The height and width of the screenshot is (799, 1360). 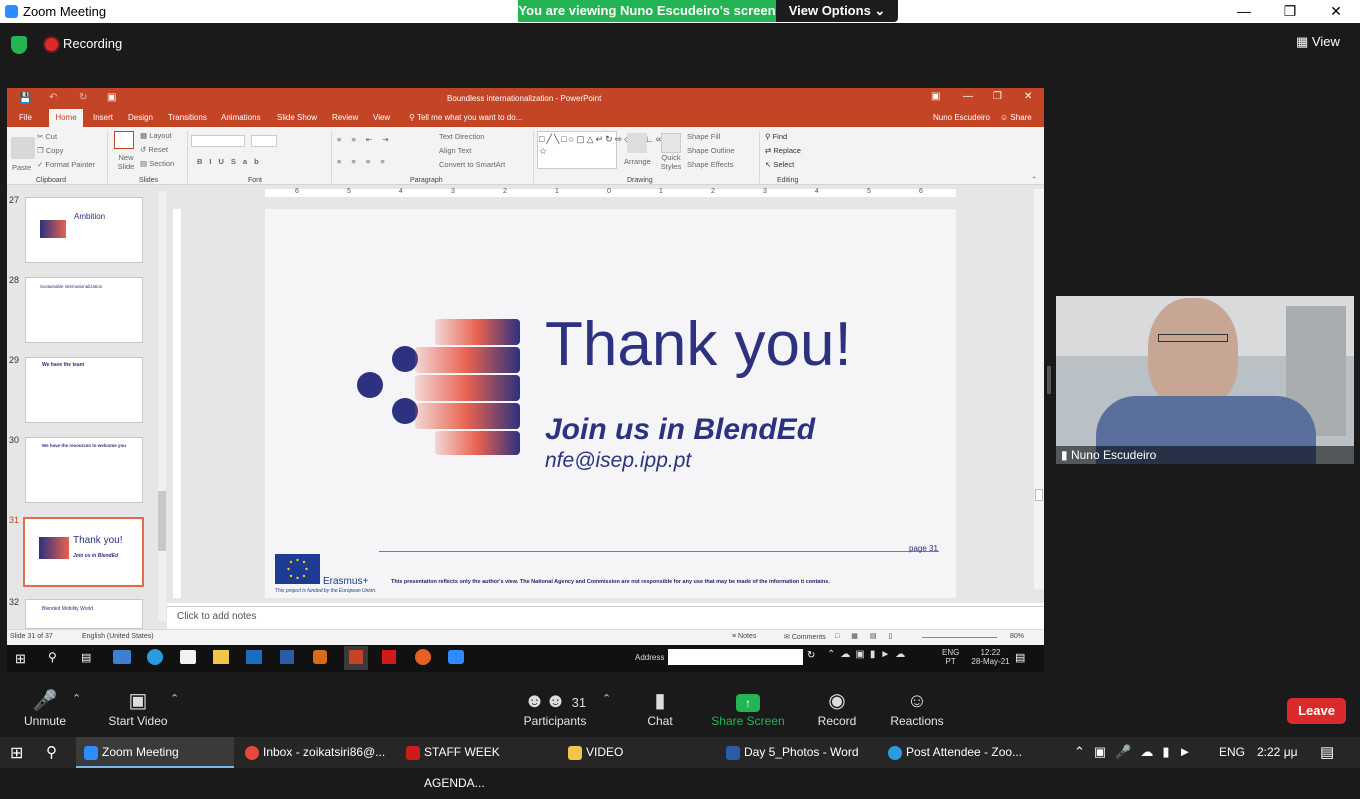 What do you see at coordinates (671, 143) in the screenshot?
I see `quick-styles-icon` at bounding box center [671, 143].